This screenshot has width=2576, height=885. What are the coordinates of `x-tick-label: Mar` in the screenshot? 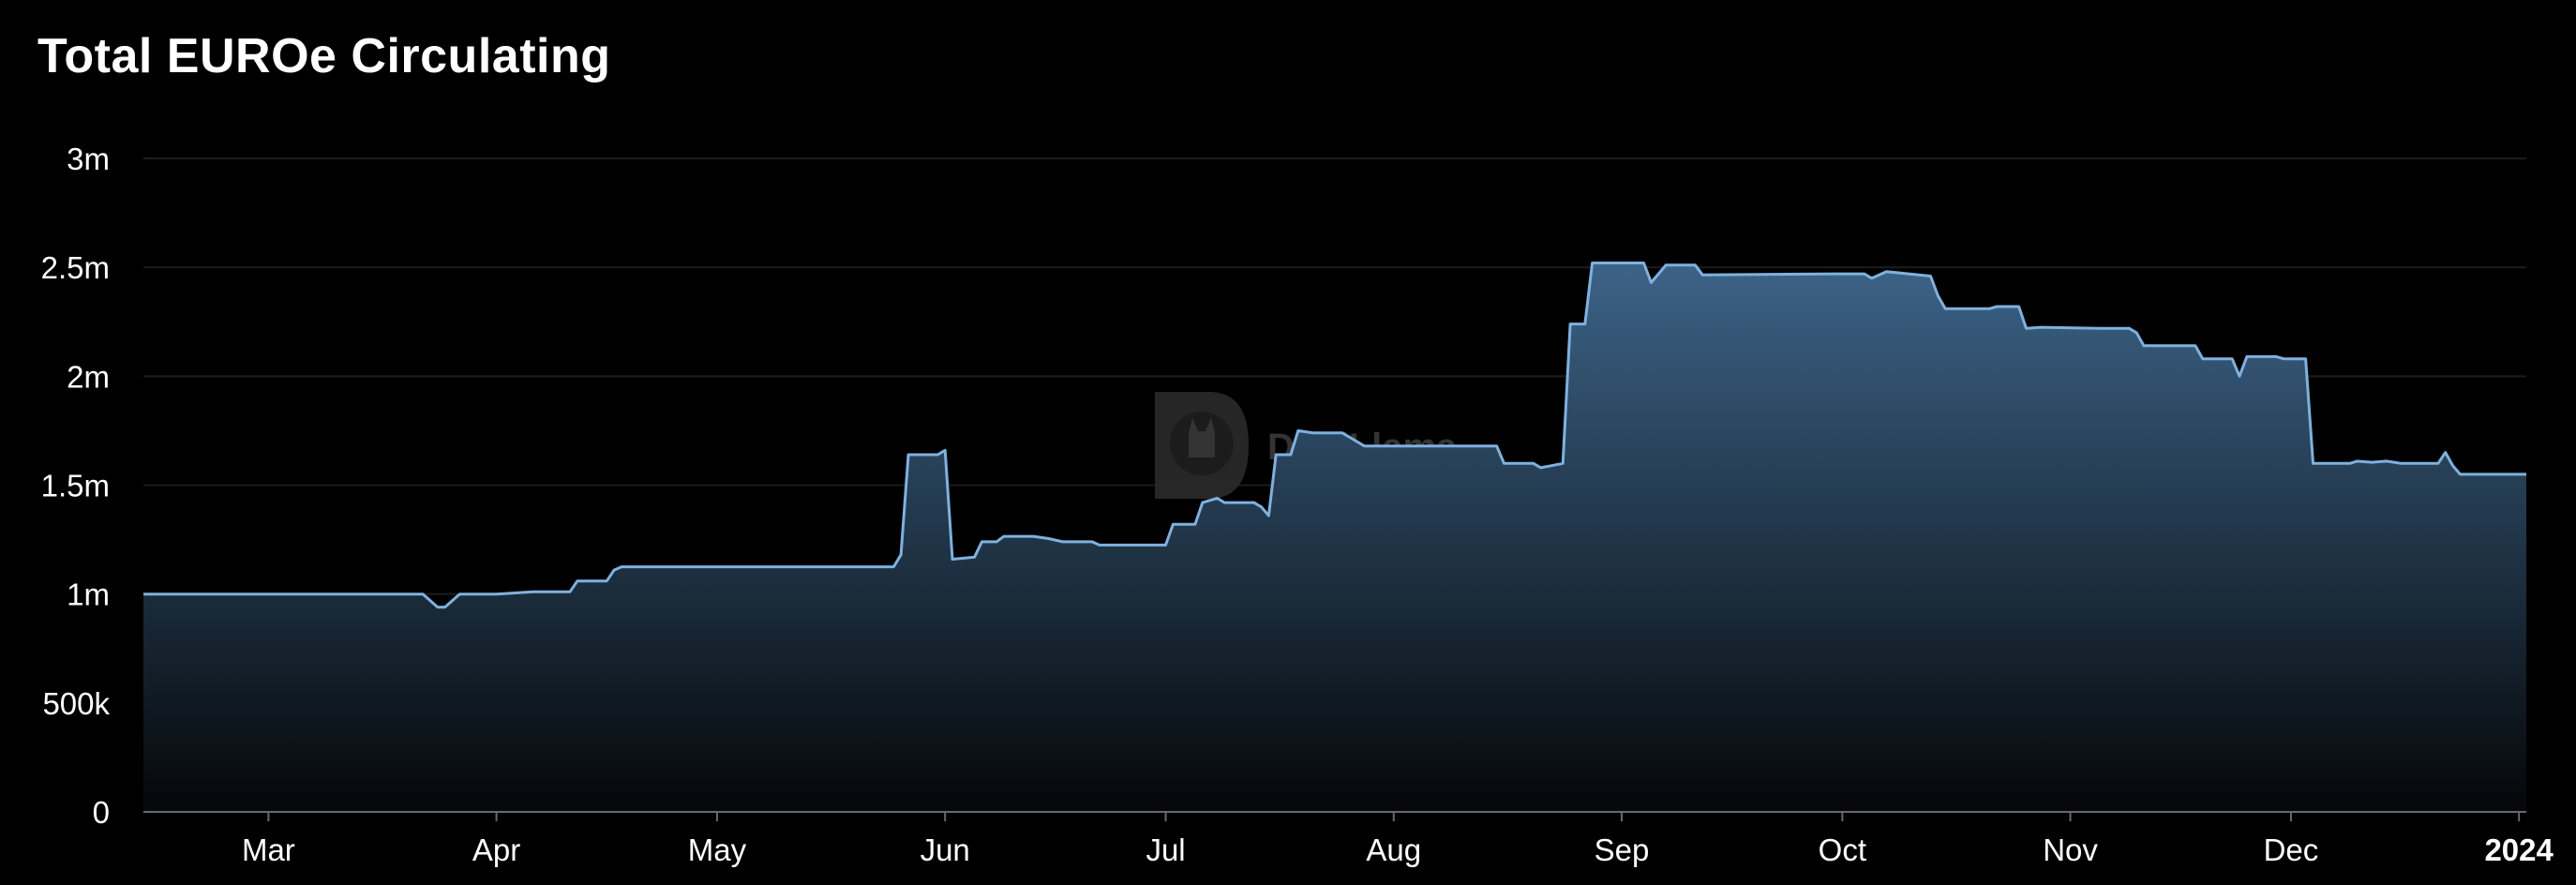 It's located at (268, 849).